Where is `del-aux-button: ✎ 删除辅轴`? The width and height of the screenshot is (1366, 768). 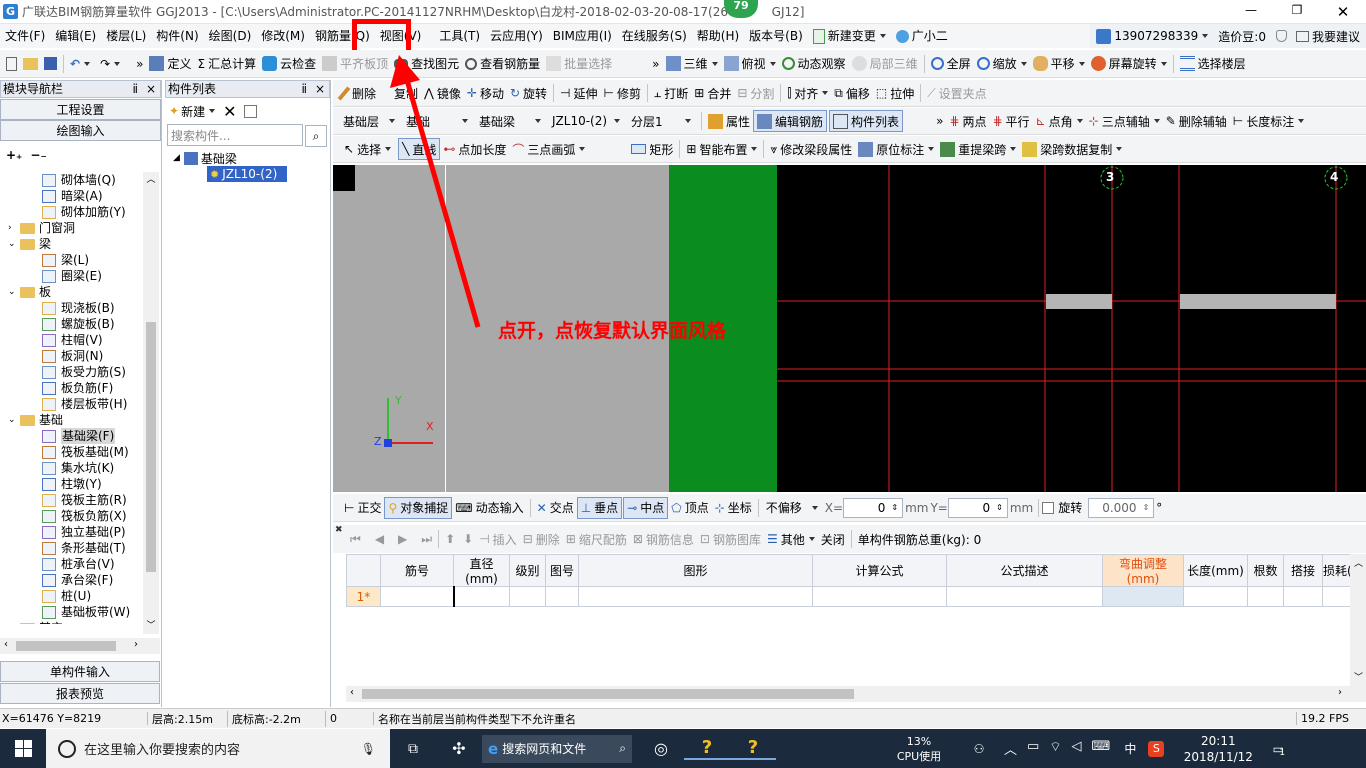 del-aux-button: ✎ 删除辅轴 is located at coordinates (1196, 121).